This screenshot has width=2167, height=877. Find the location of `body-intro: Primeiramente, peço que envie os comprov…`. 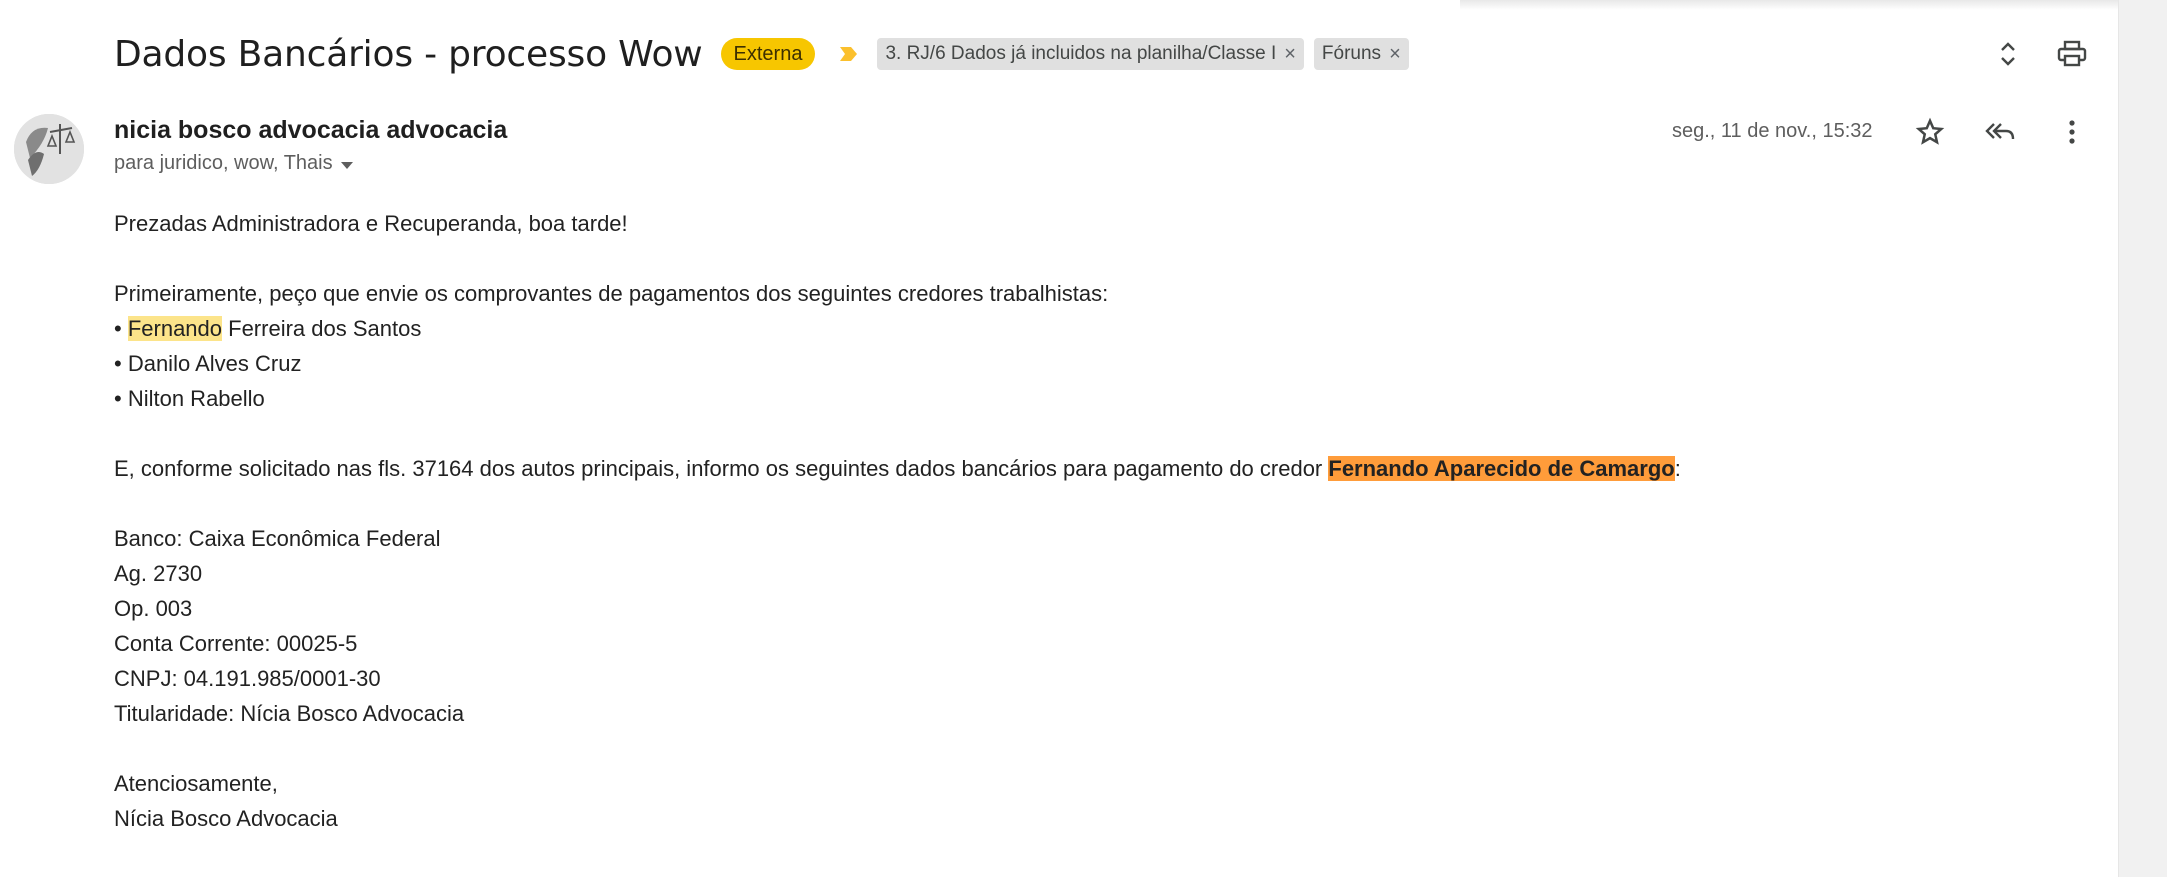

body-intro: Primeiramente, peço que envie os comprov… is located at coordinates (611, 293).